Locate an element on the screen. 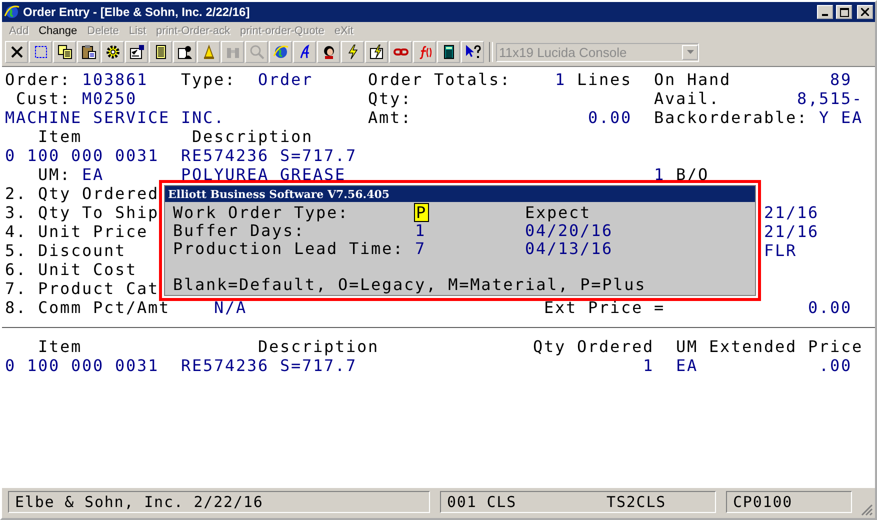  column-header: Qty Ordered is located at coordinates (593, 346).